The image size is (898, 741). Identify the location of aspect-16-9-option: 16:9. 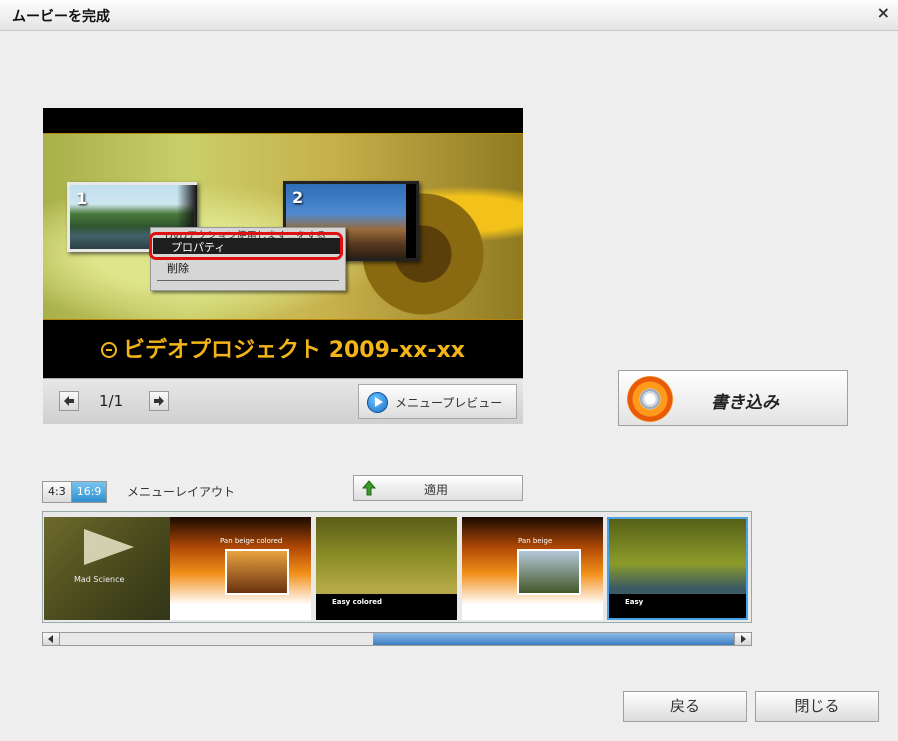
(89, 492).